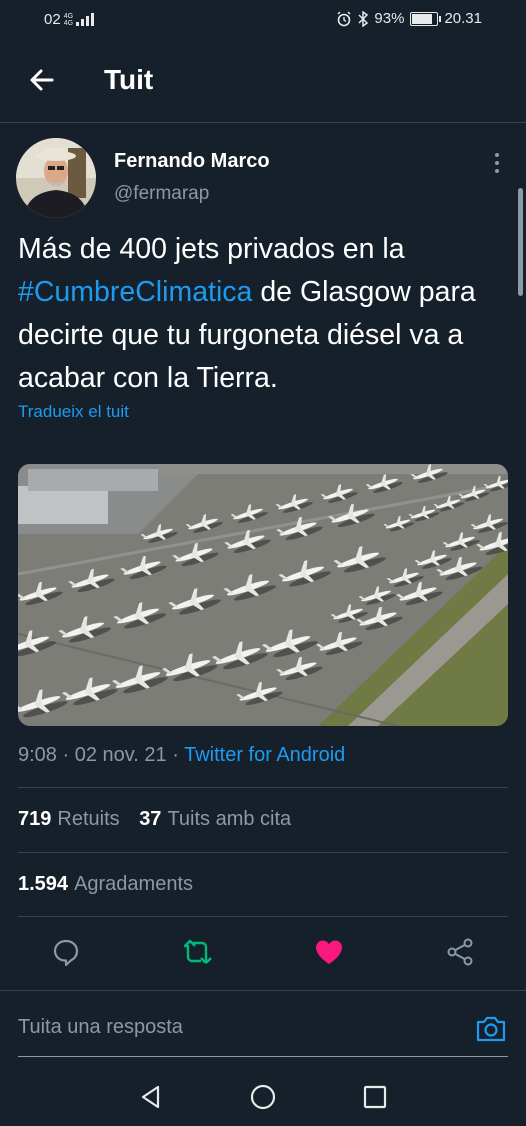 This screenshot has width=526, height=1126. What do you see at coordinates (43, 884) in the screenshot?
I see `likes-count: 1.594` at bounding box center [43, 884].